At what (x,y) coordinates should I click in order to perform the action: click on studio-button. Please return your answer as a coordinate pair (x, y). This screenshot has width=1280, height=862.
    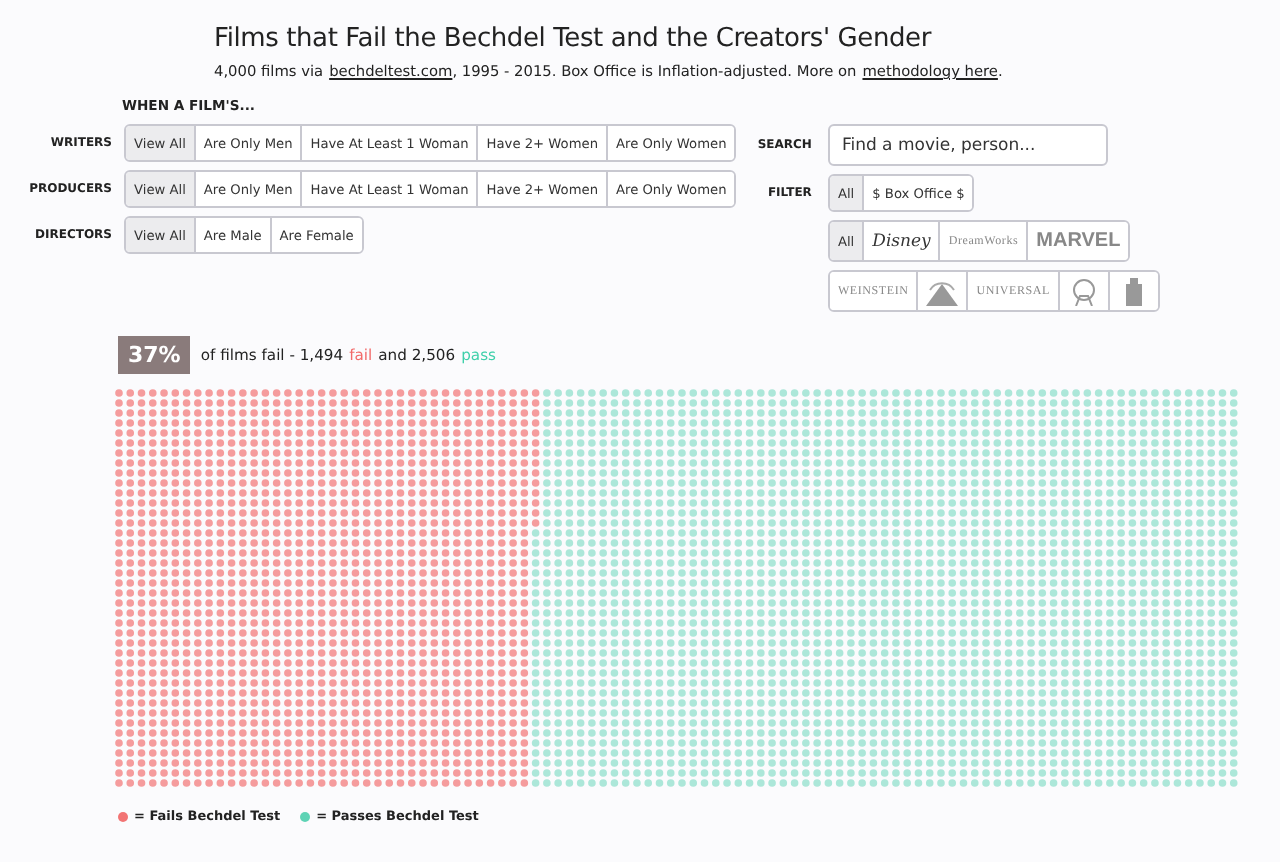
    Looking at the image, I should click on (1133, 291).